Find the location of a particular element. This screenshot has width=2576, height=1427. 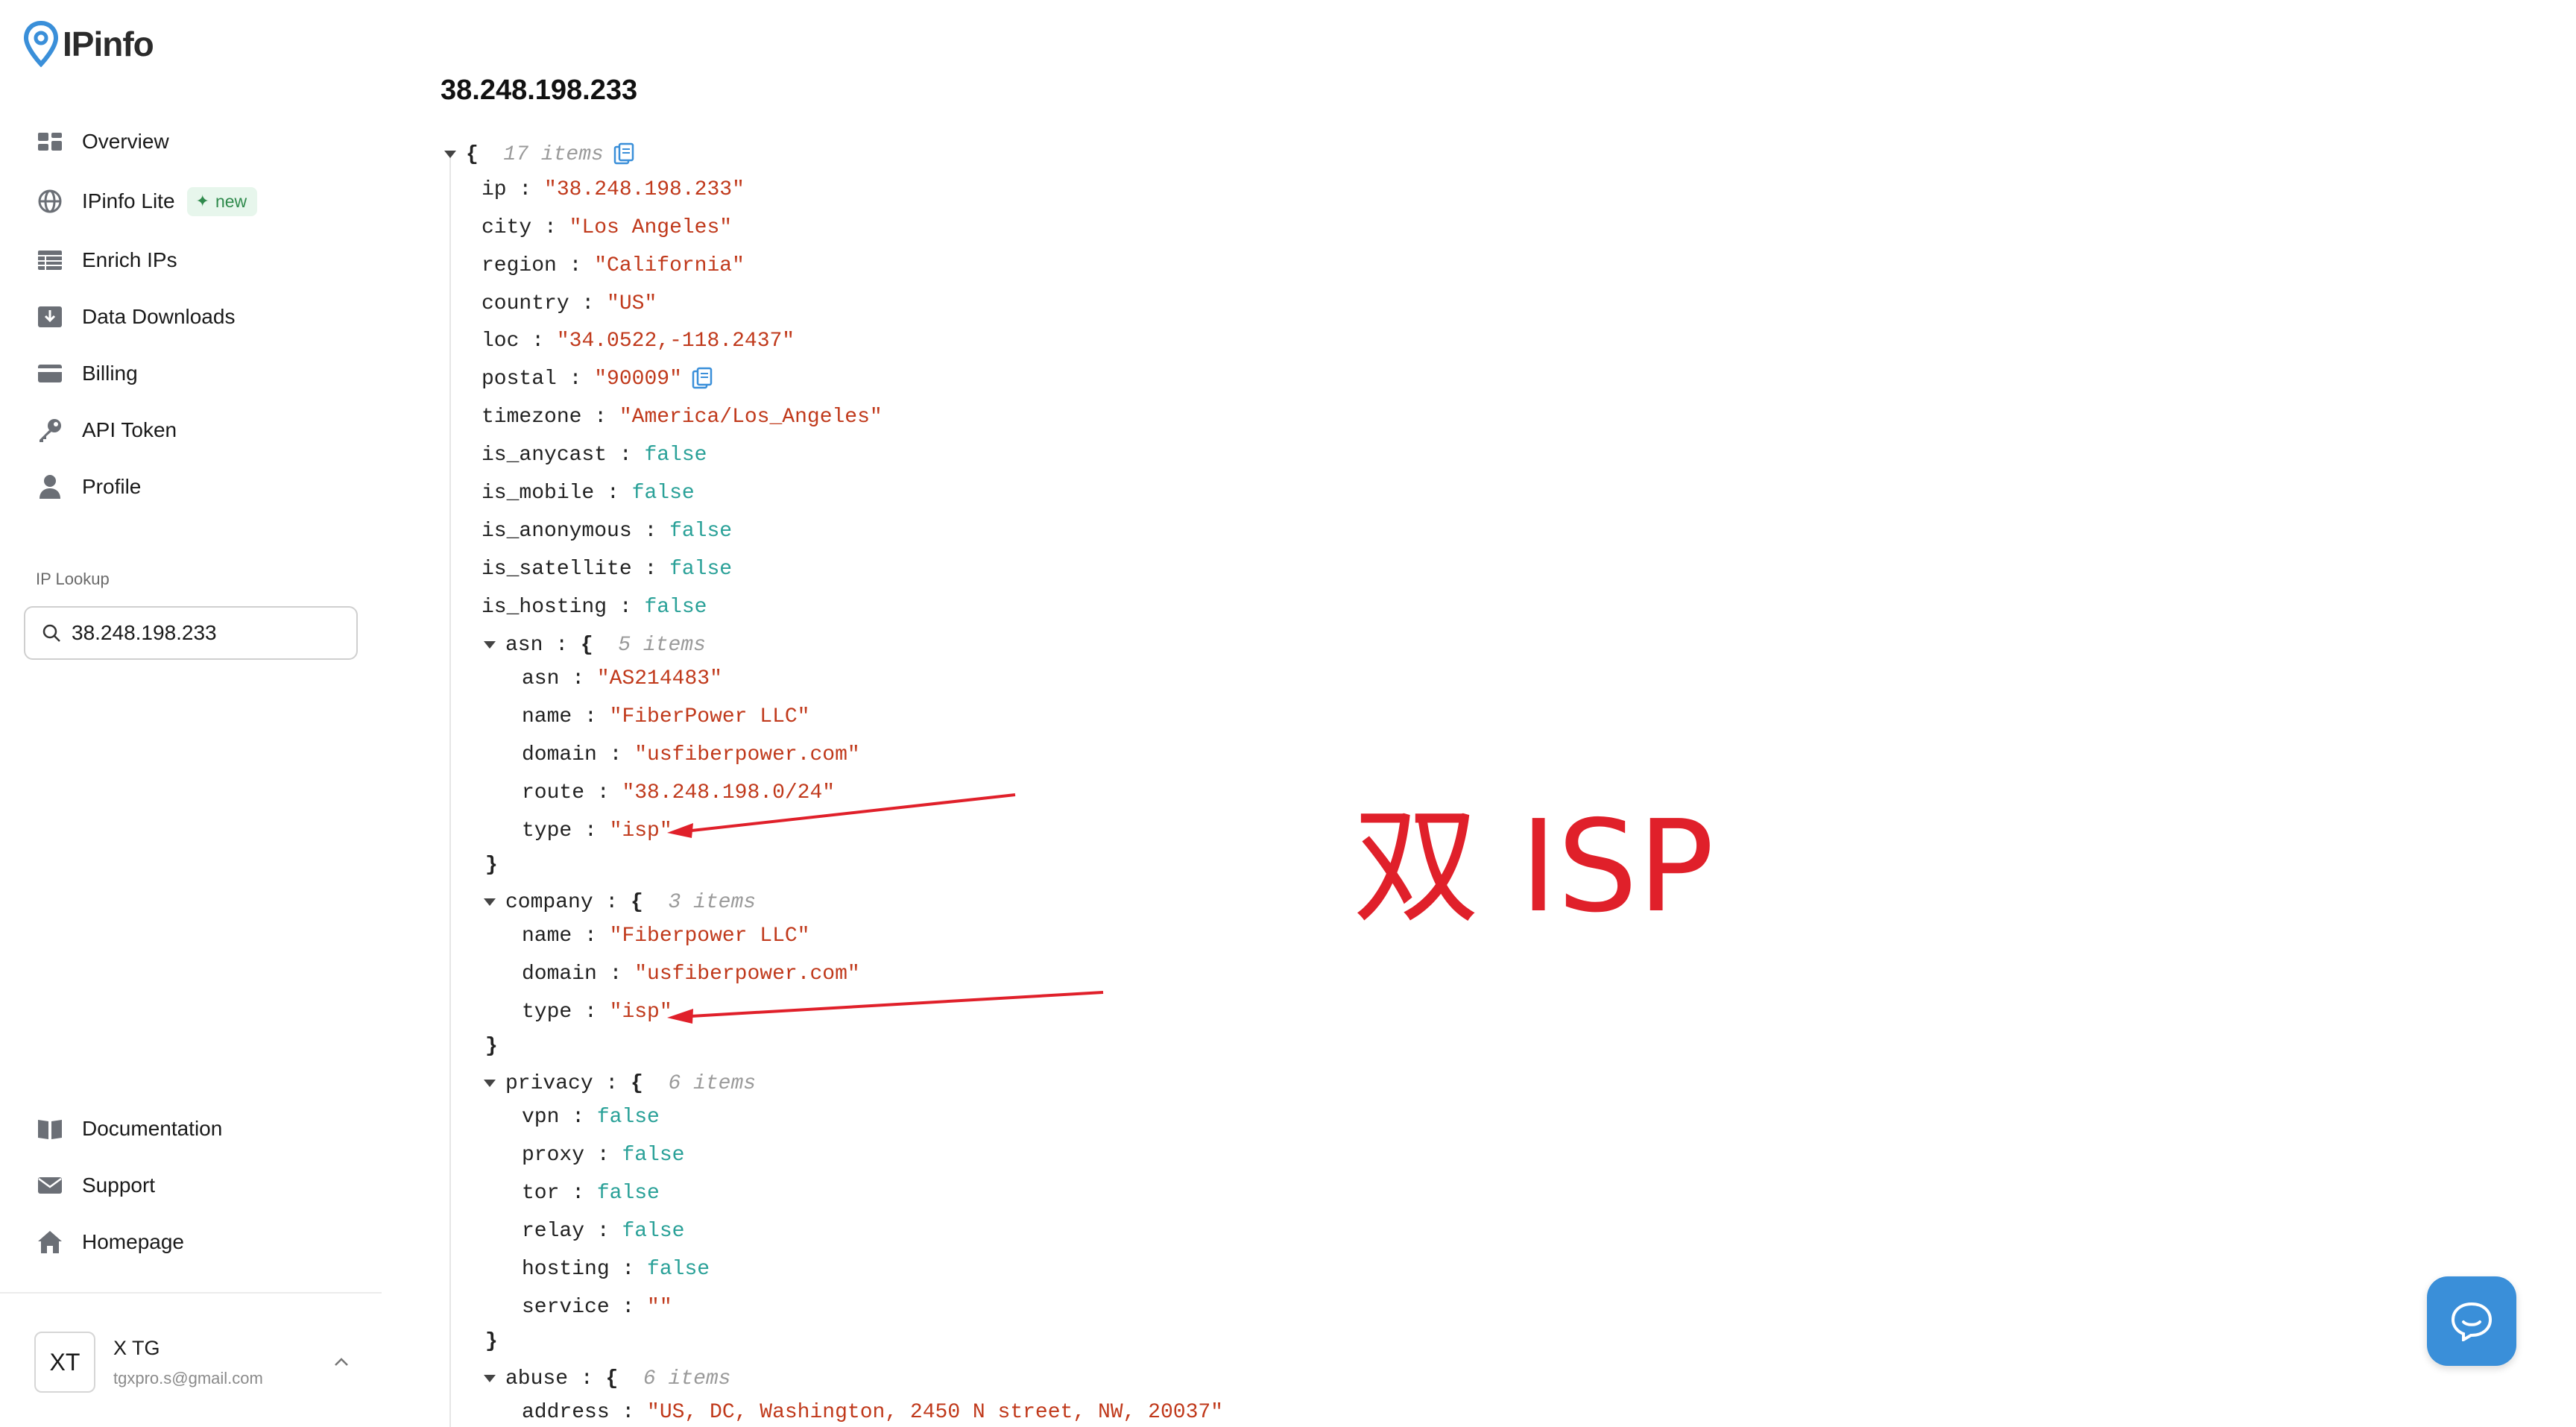

arrow-company-type is located at coordinates (885, 1008).